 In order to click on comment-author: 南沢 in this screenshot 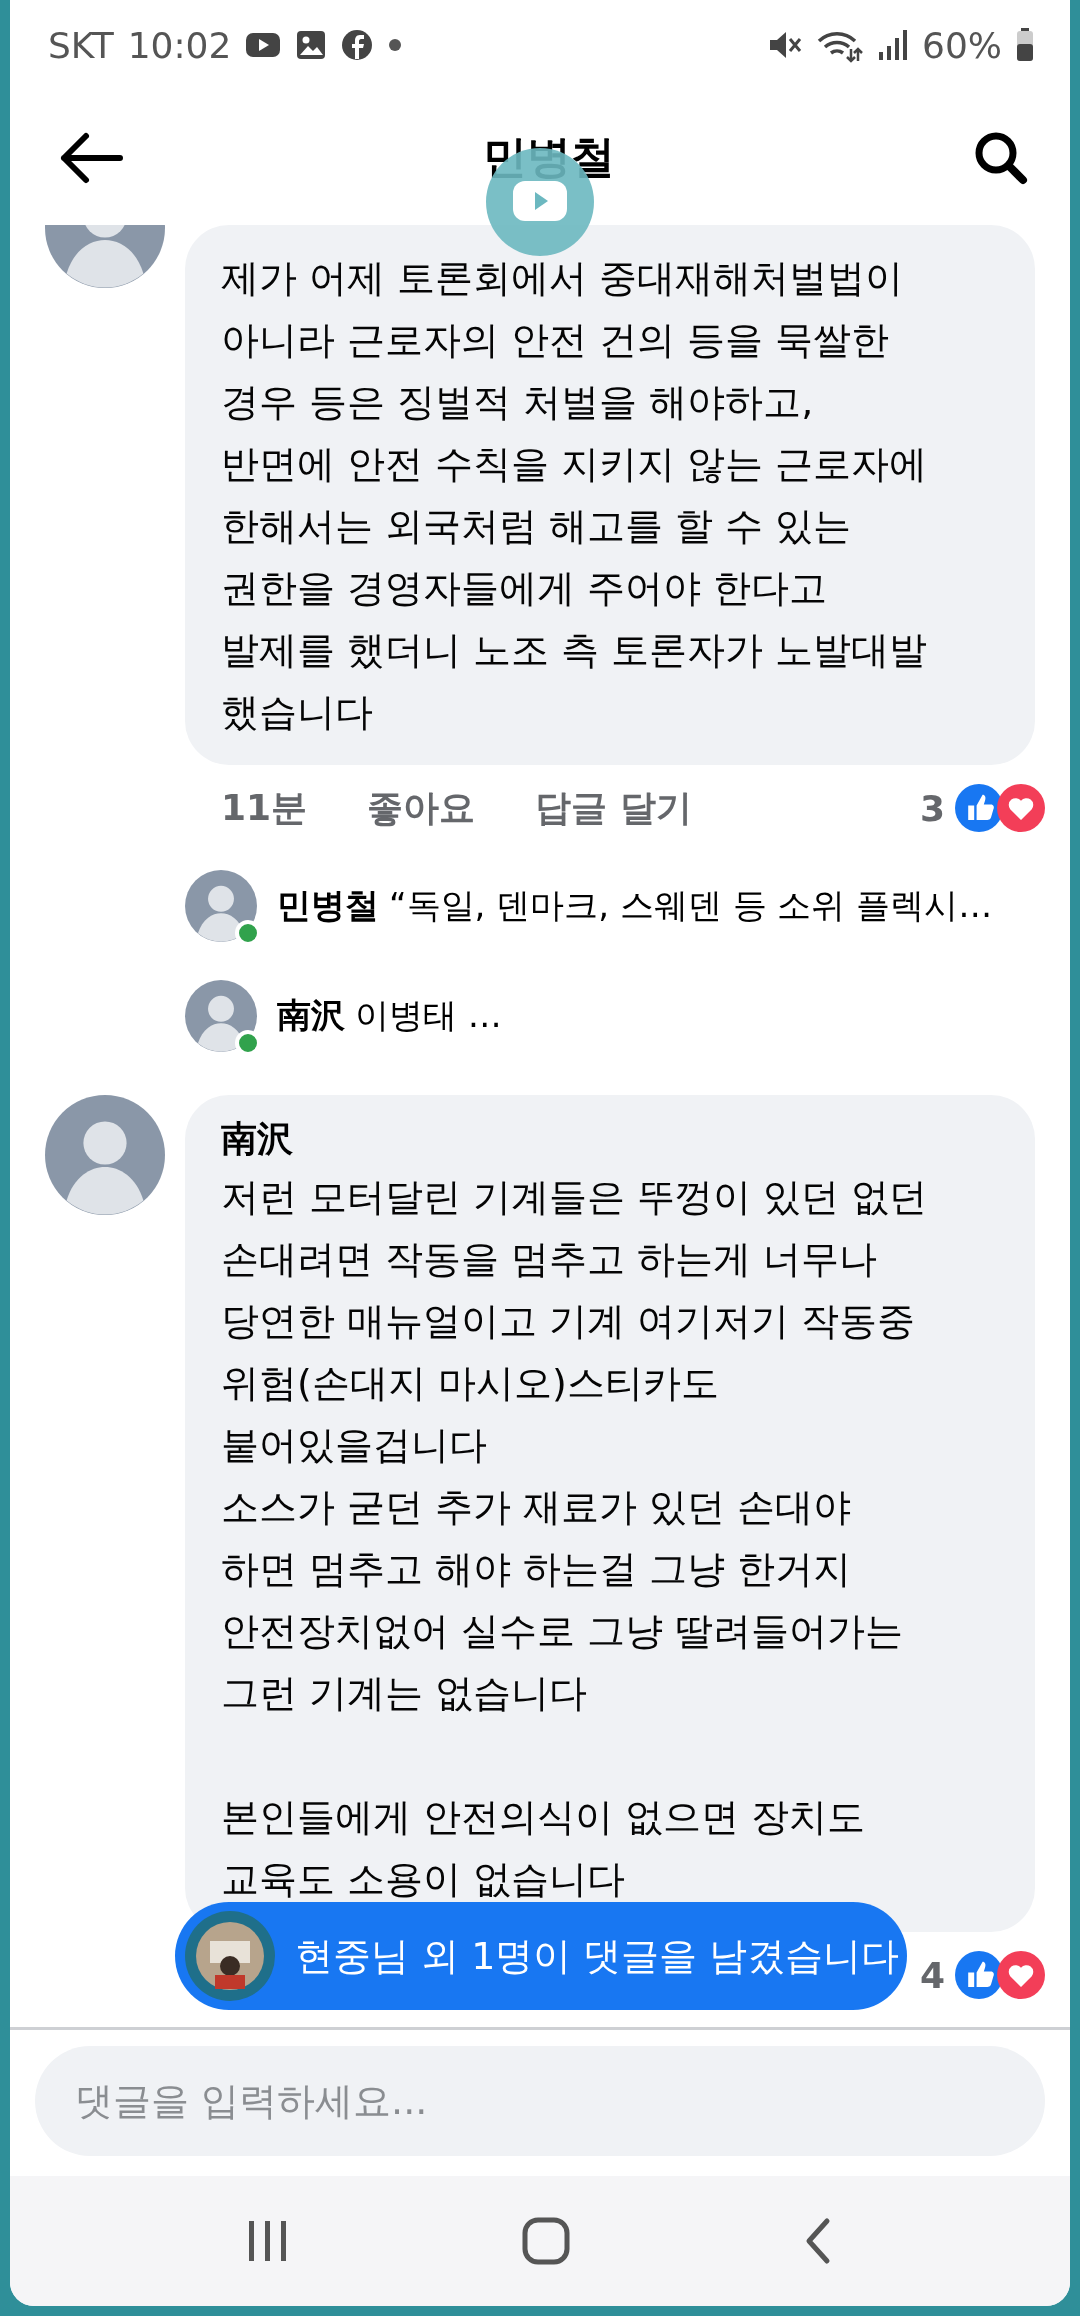, I will do `click(612, 1139)`.